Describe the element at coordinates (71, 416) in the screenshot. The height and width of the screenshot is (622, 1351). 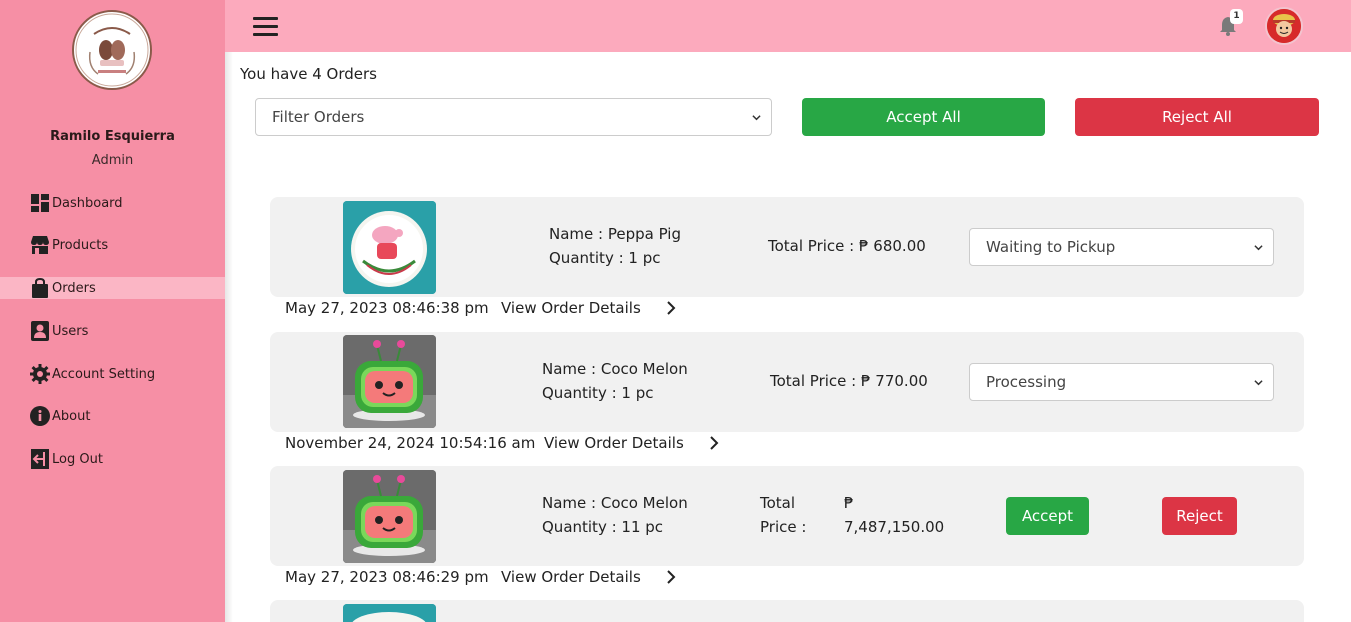
I see `sidebar-item-label: About` at that location.